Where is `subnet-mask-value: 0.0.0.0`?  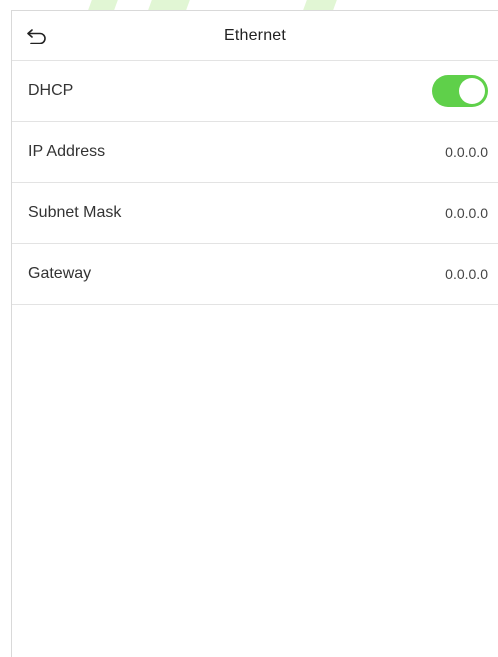
subnet-mask-value: 0.0.0.0 is located at coordinates (466, 213).